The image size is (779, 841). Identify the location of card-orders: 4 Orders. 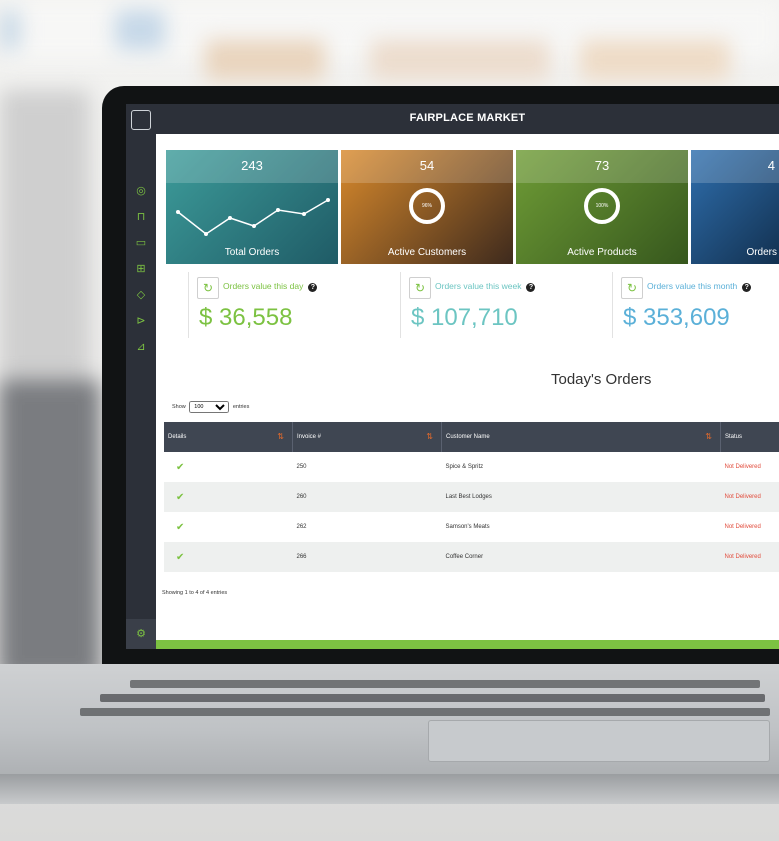
(735, 207).